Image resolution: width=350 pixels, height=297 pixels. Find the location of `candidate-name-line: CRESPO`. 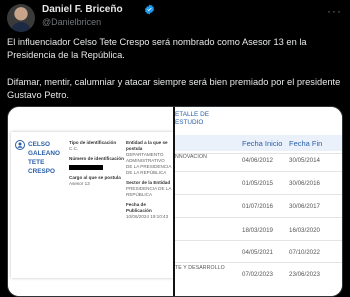

candidate-name-line: CRESPO is located at coordinates (41, 171).